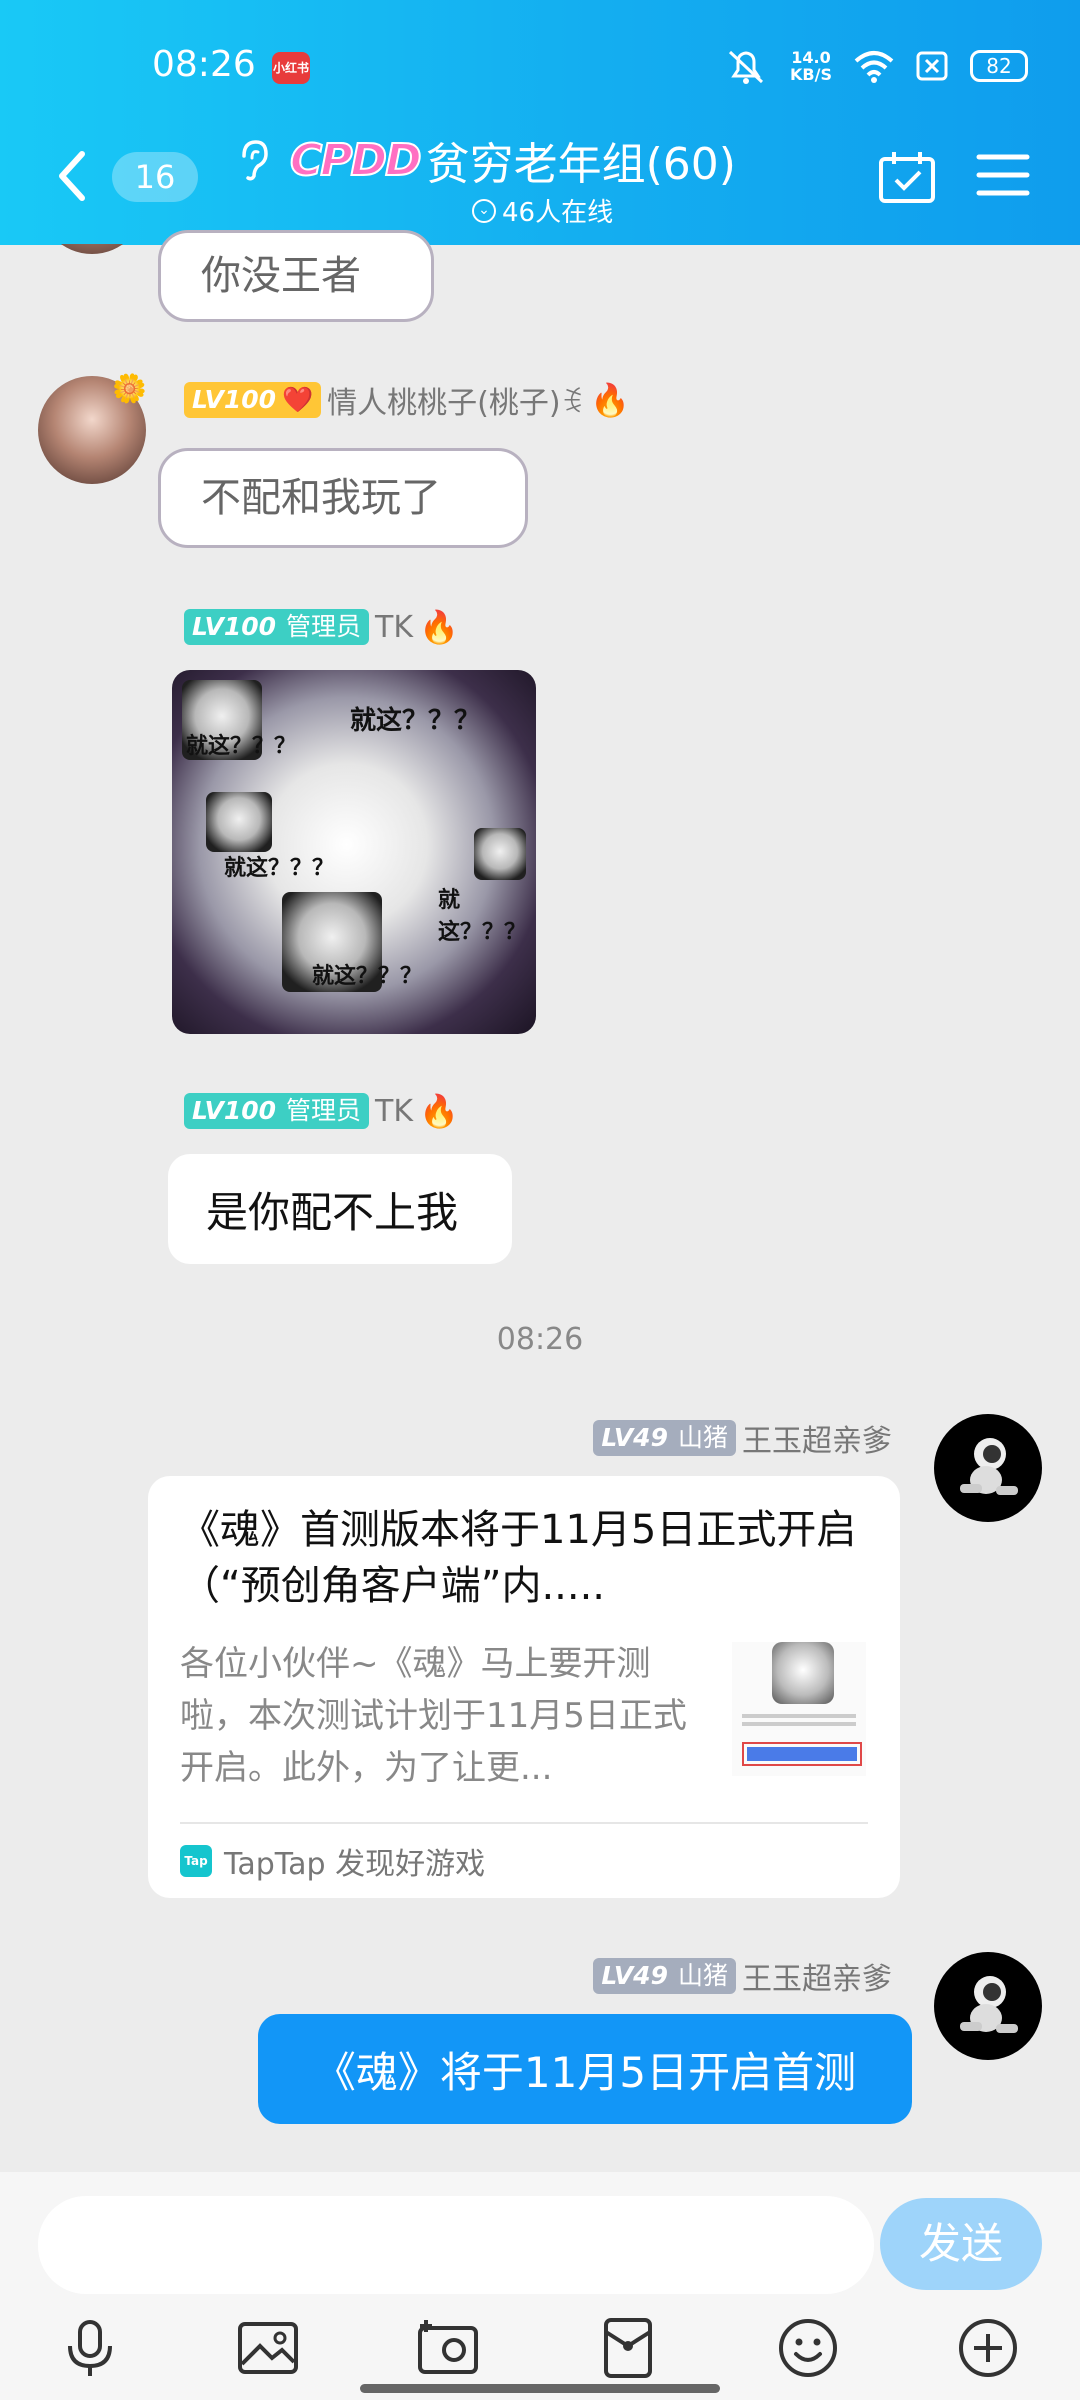  I want to click on red-packet-icon, so click(628, 2348).